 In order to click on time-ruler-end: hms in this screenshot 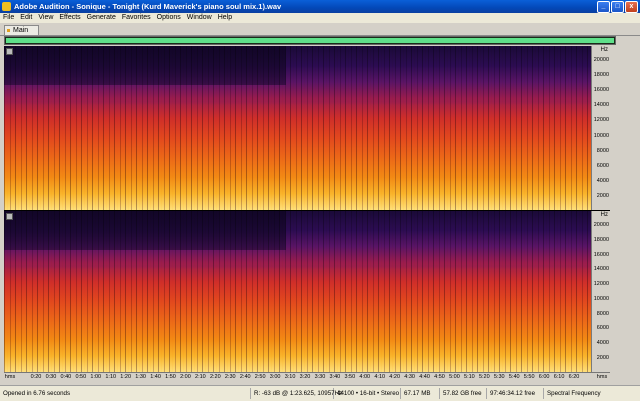, I will do `click(602, 377)`.